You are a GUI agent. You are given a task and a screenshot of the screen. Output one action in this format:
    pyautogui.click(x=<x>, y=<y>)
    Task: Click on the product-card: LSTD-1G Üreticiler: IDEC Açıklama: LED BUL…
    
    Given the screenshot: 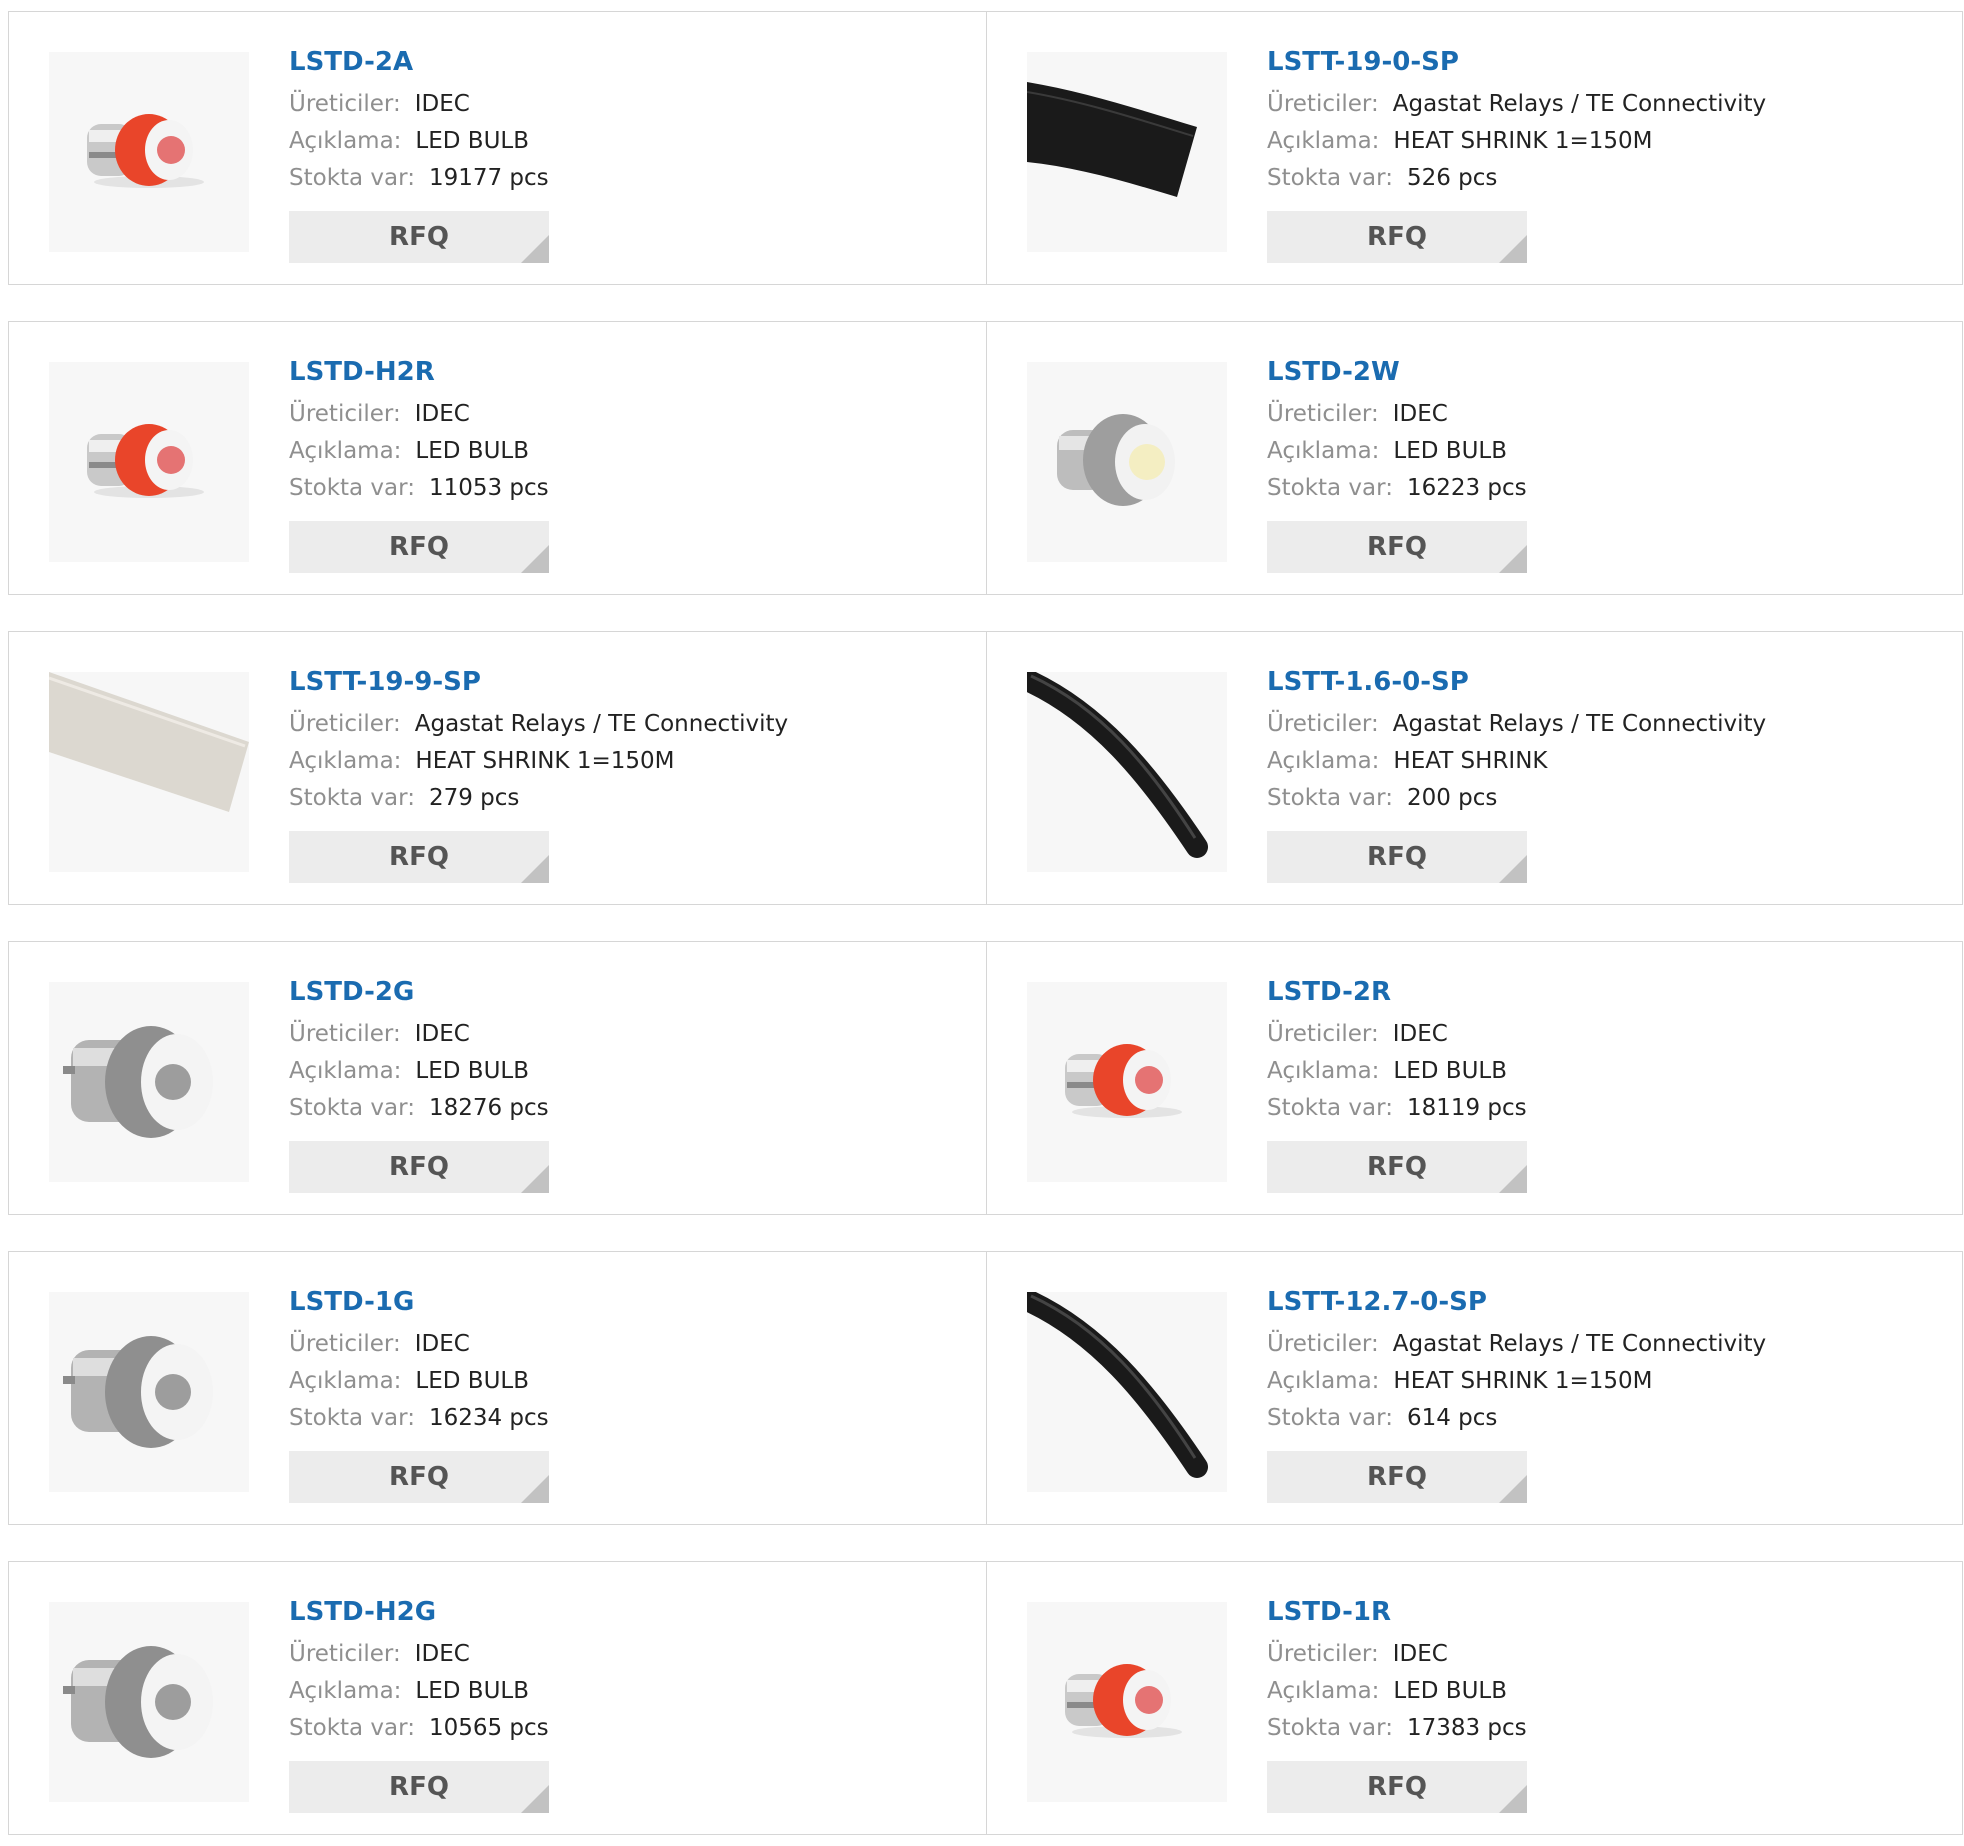 What is the action you would take?
    pyautogui.click(x=497, y=1388)
    